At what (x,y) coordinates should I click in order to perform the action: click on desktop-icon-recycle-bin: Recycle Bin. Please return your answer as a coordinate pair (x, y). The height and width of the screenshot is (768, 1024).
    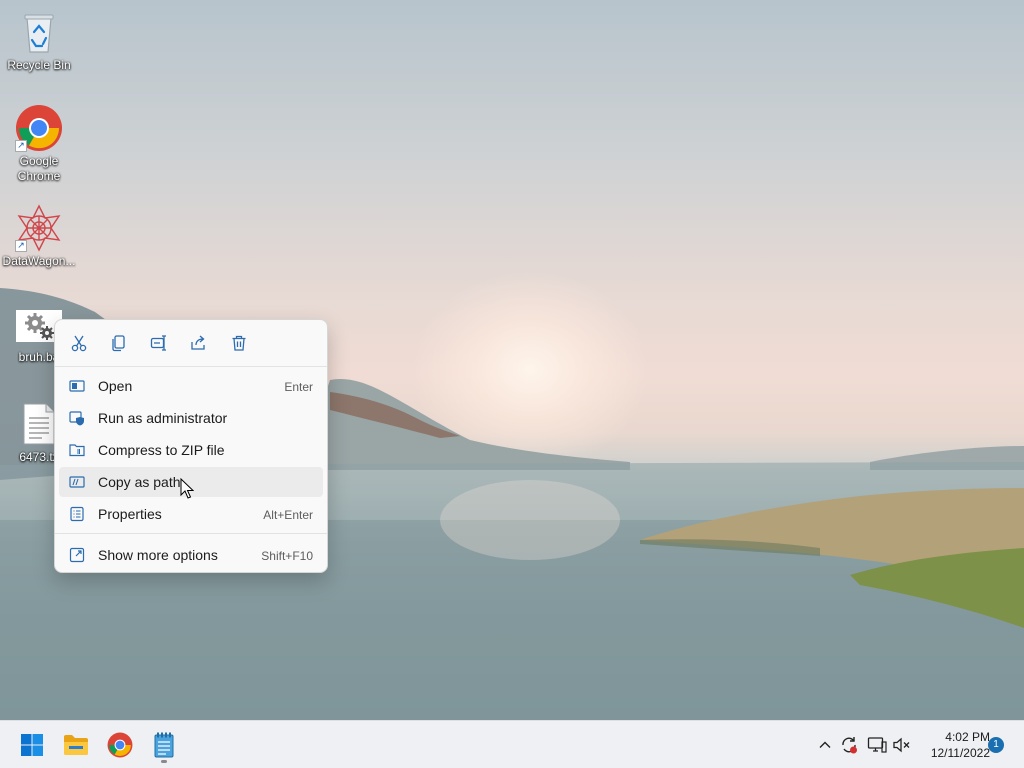
    Looking at the image, I should click on (39, 40).